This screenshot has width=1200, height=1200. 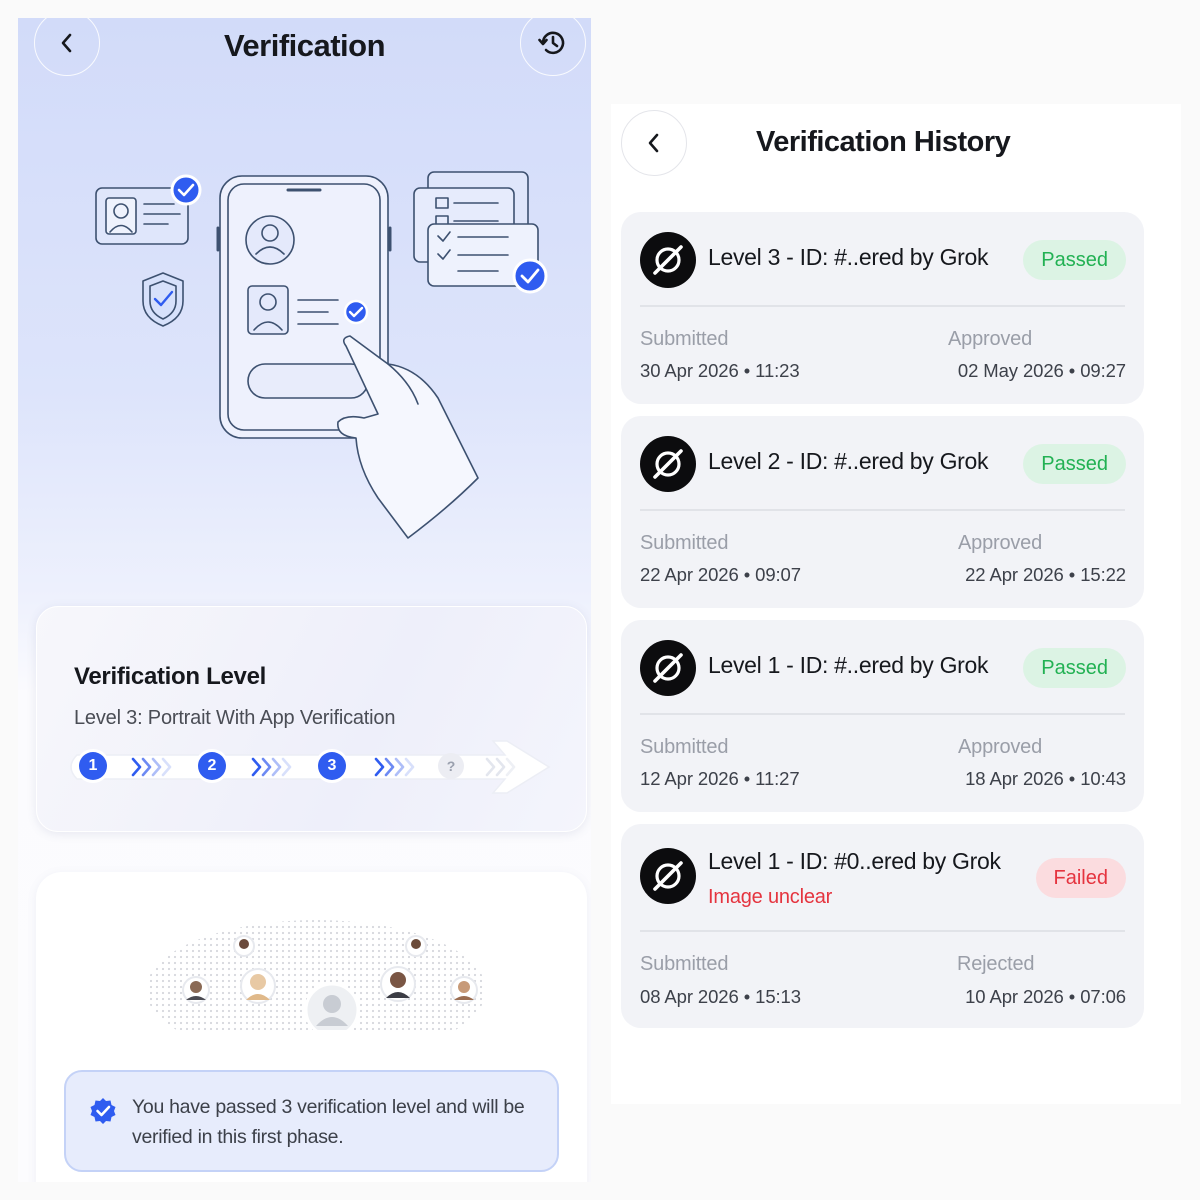 What do you see at coordinates (848, 257) in the screenshot?
I see `entry-title: Level 3 - ID: #..ered by Grok` at bounding box center [848, 257].